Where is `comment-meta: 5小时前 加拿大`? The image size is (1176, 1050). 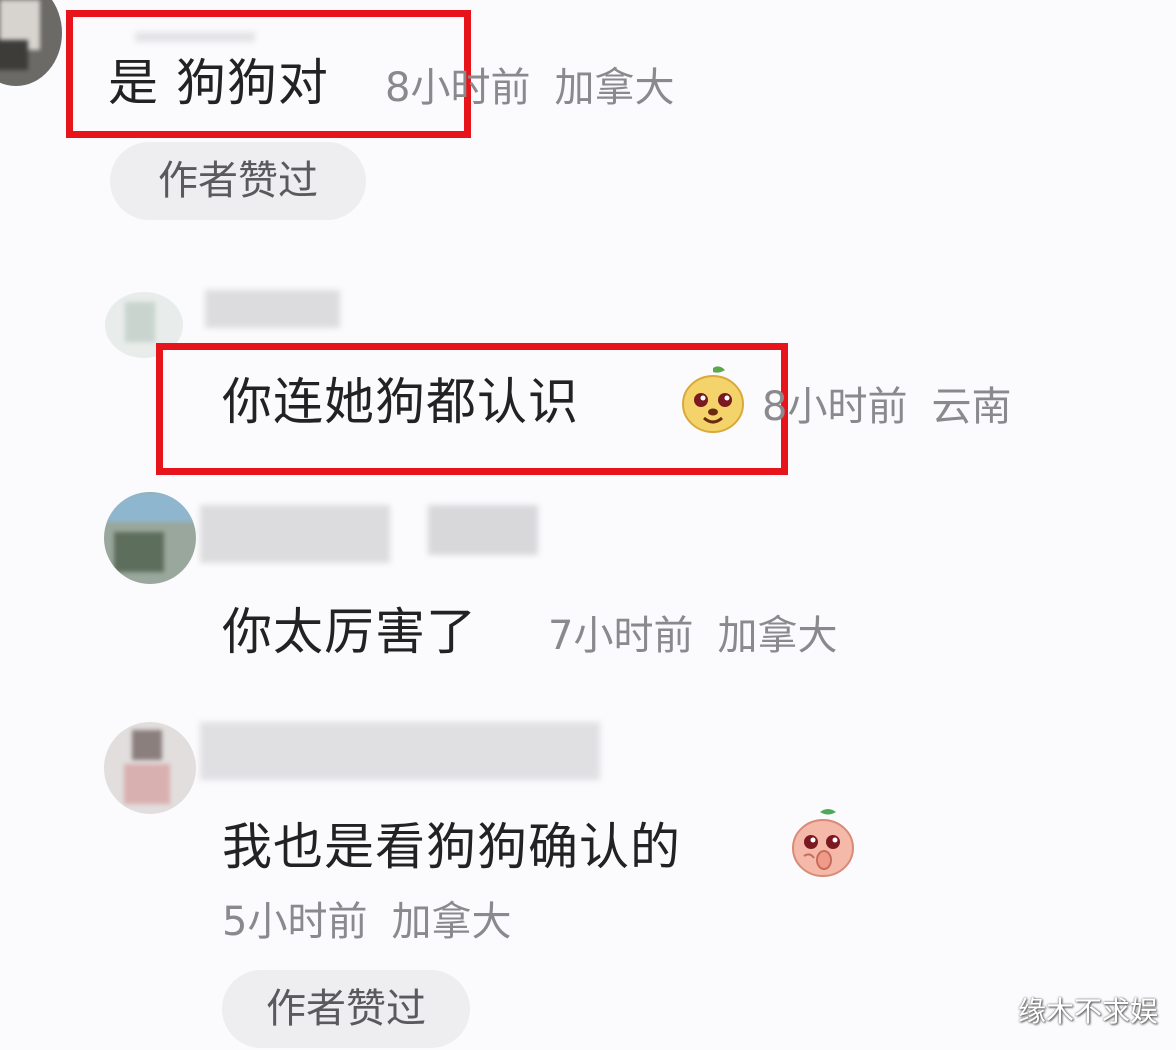 comment-meta: 5小时前 加拿大 is located at coordinates (366, 922).